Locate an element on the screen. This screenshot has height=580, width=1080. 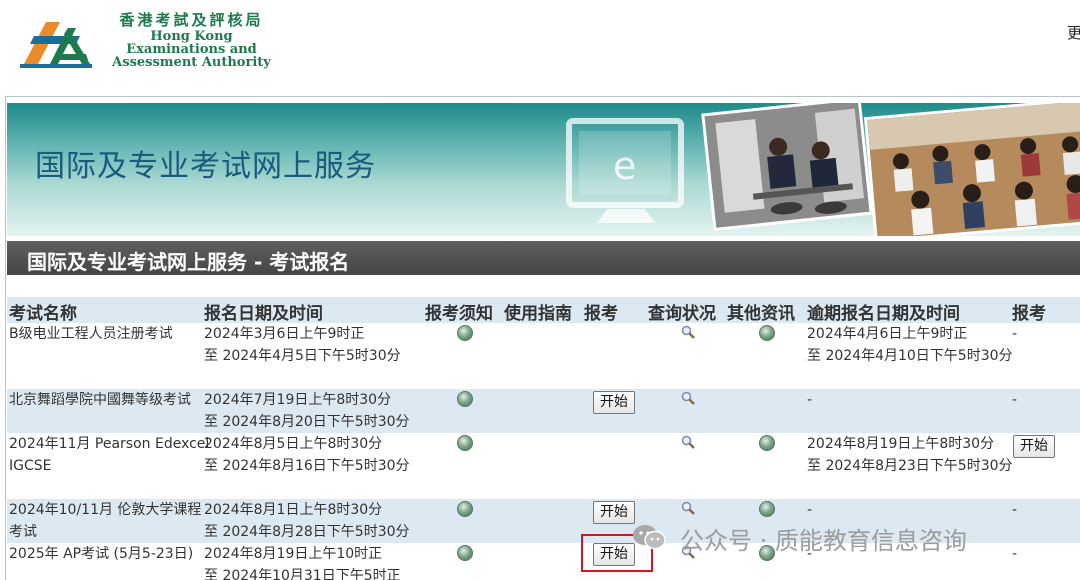
registration-end: 至 2024年10月31日下午5时正 is located at coordinates (302, 574).